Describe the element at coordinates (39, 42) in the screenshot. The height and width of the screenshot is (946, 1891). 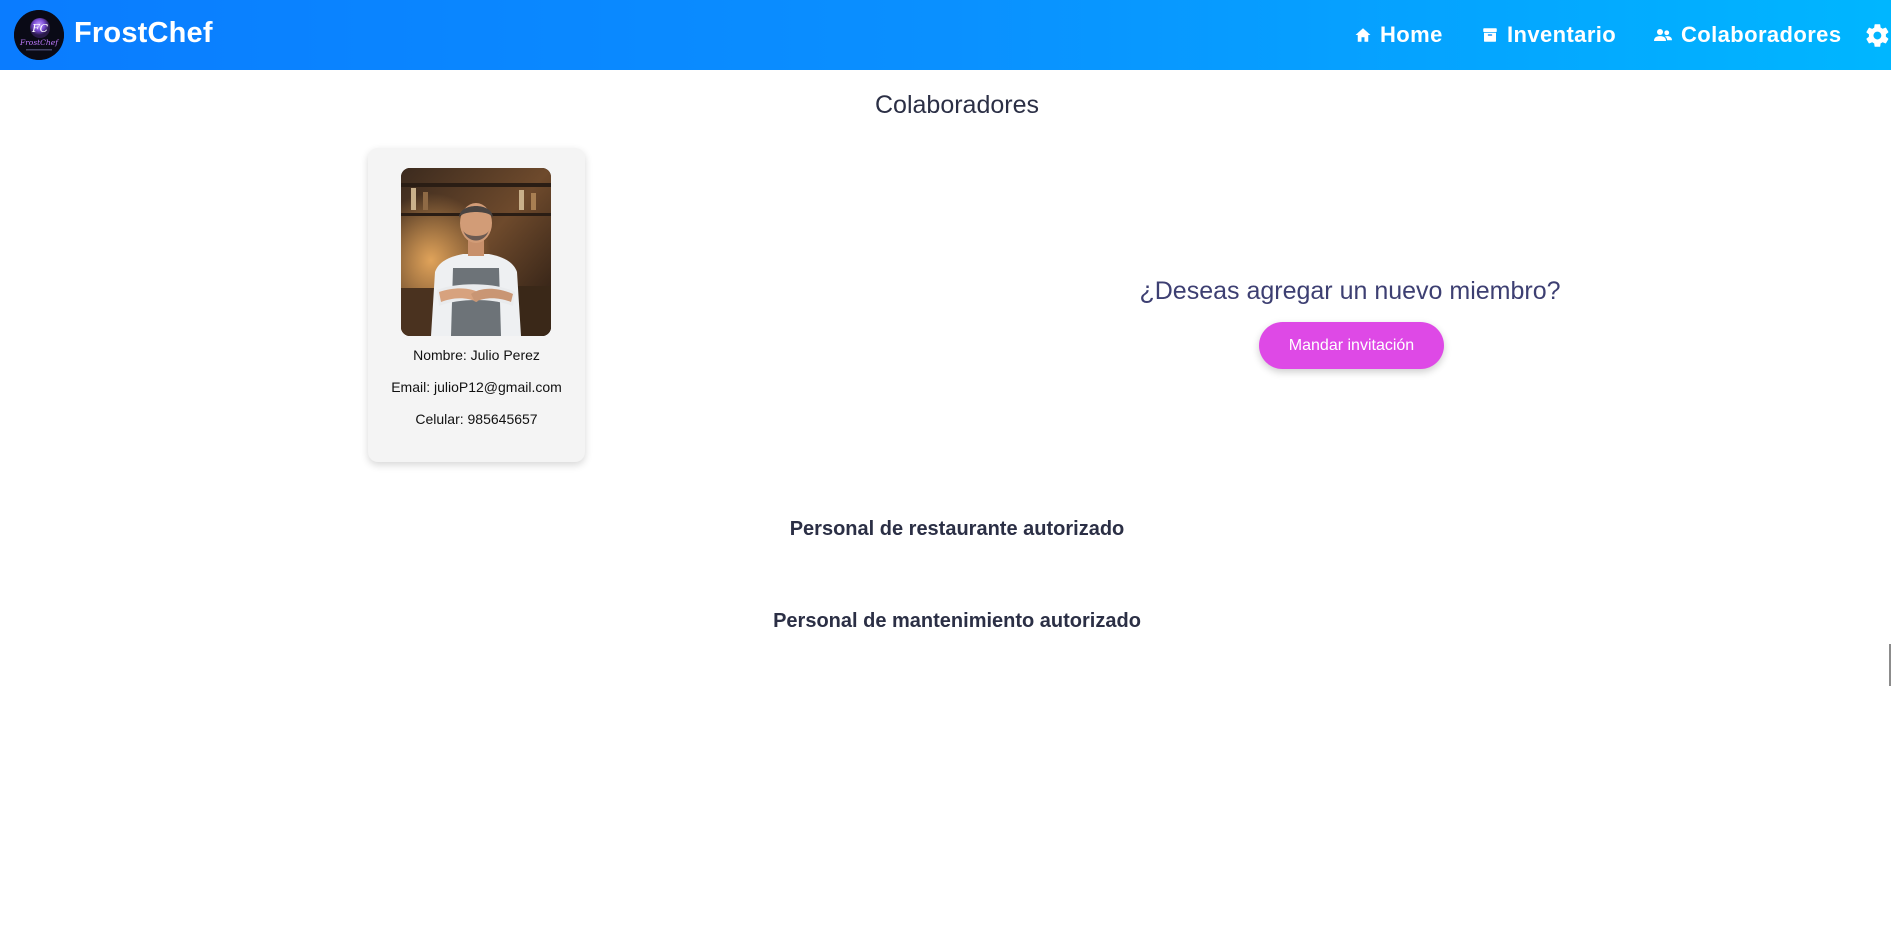
I see `svg-text: FrostChef` at that location.